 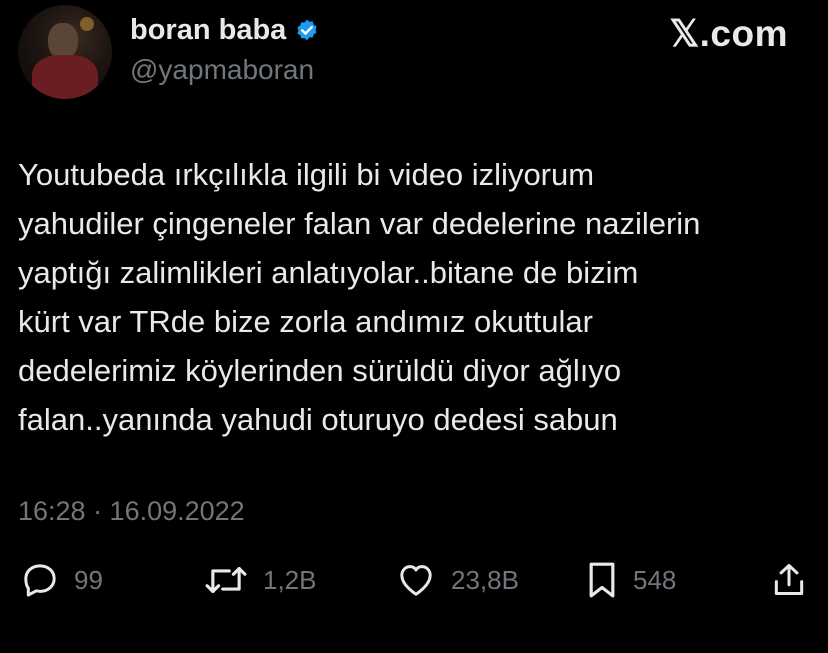 I want to click on avatar, so click(x=65, y=52).